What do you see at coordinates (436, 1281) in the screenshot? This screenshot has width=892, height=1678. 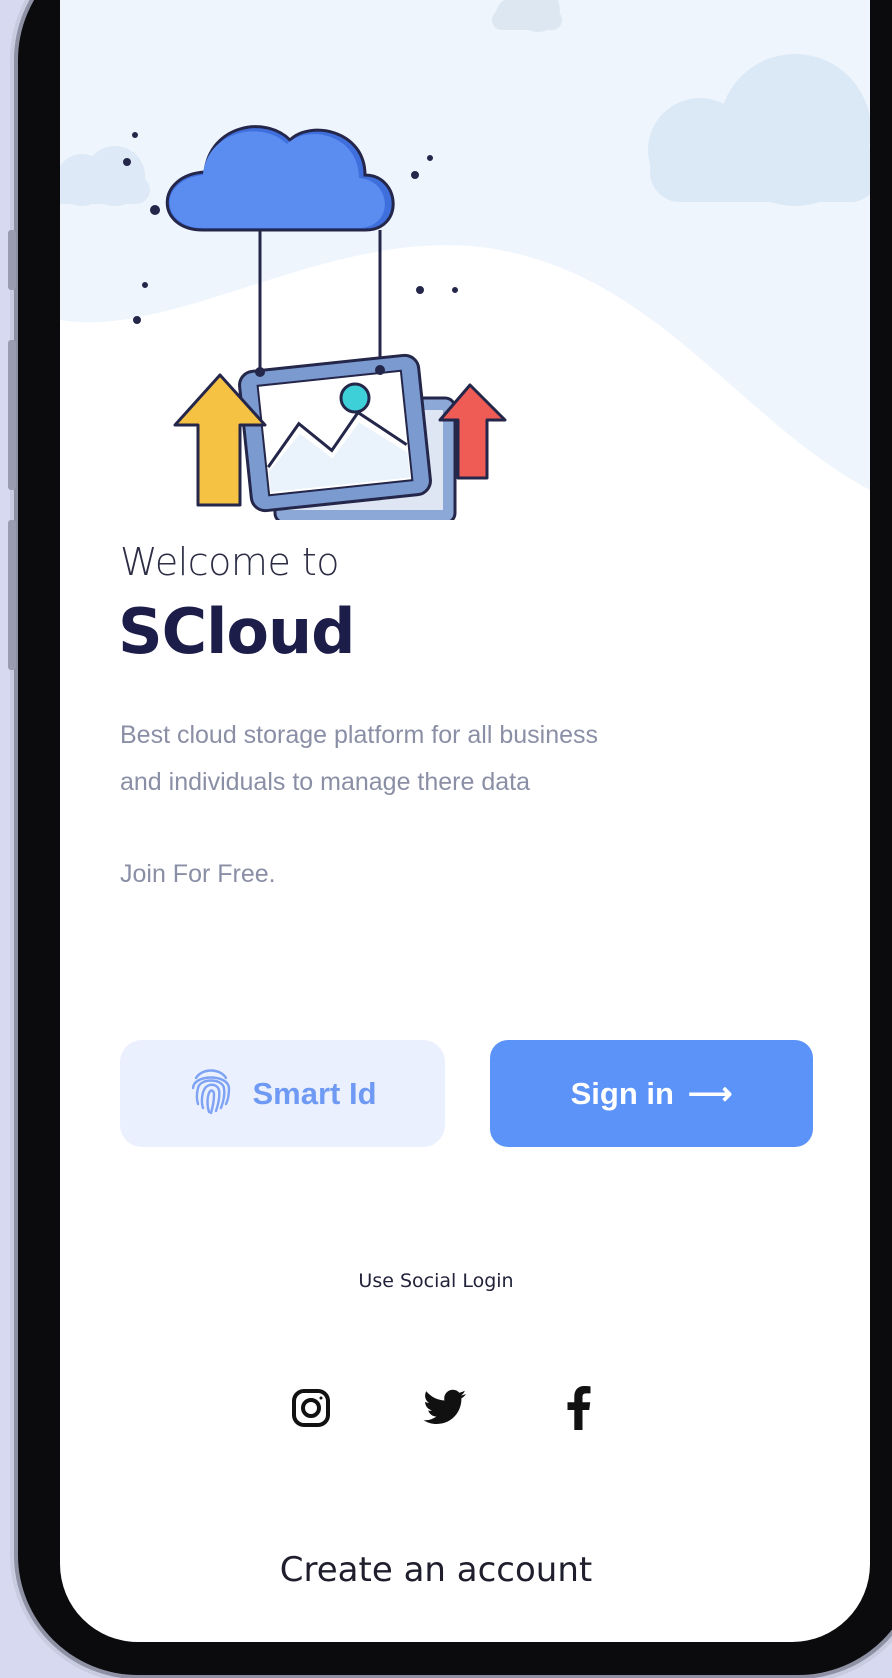 I see `social-login-title: Use Social Login` at bounding box center [436, 1281].